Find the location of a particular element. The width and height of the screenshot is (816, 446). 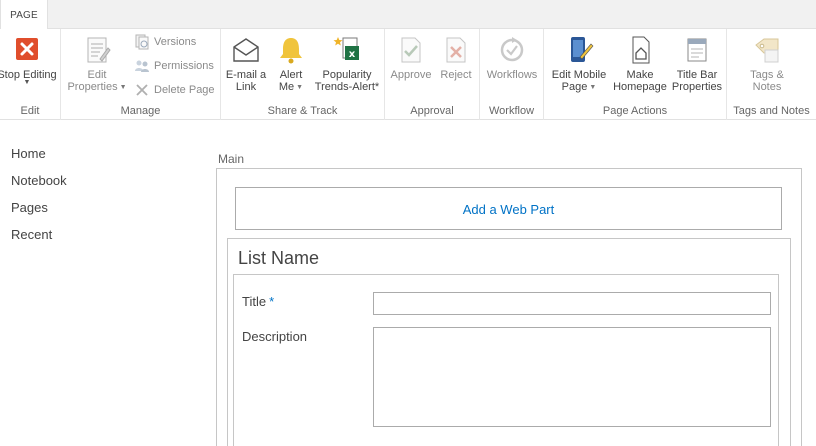

alert-bell-icon is located at coordinates (291, 51).